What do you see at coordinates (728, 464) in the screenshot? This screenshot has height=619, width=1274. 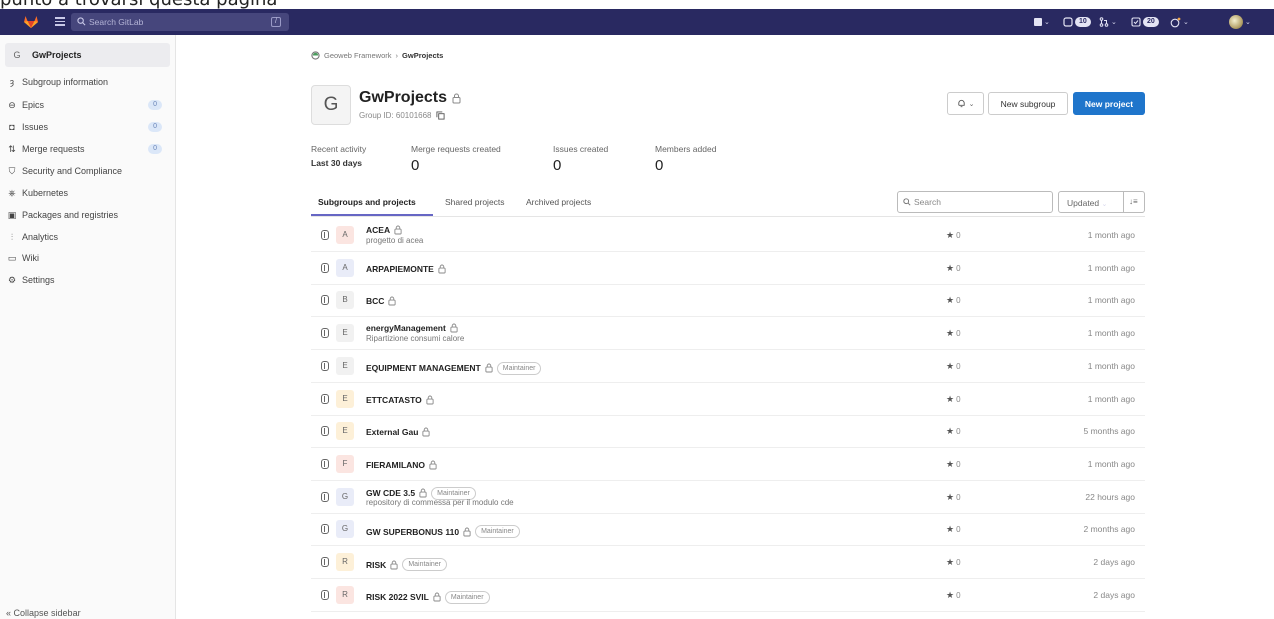 I see `table-row: F FIERAMILANO ★ 0 1 month ago` at bounding box center [728, 464].